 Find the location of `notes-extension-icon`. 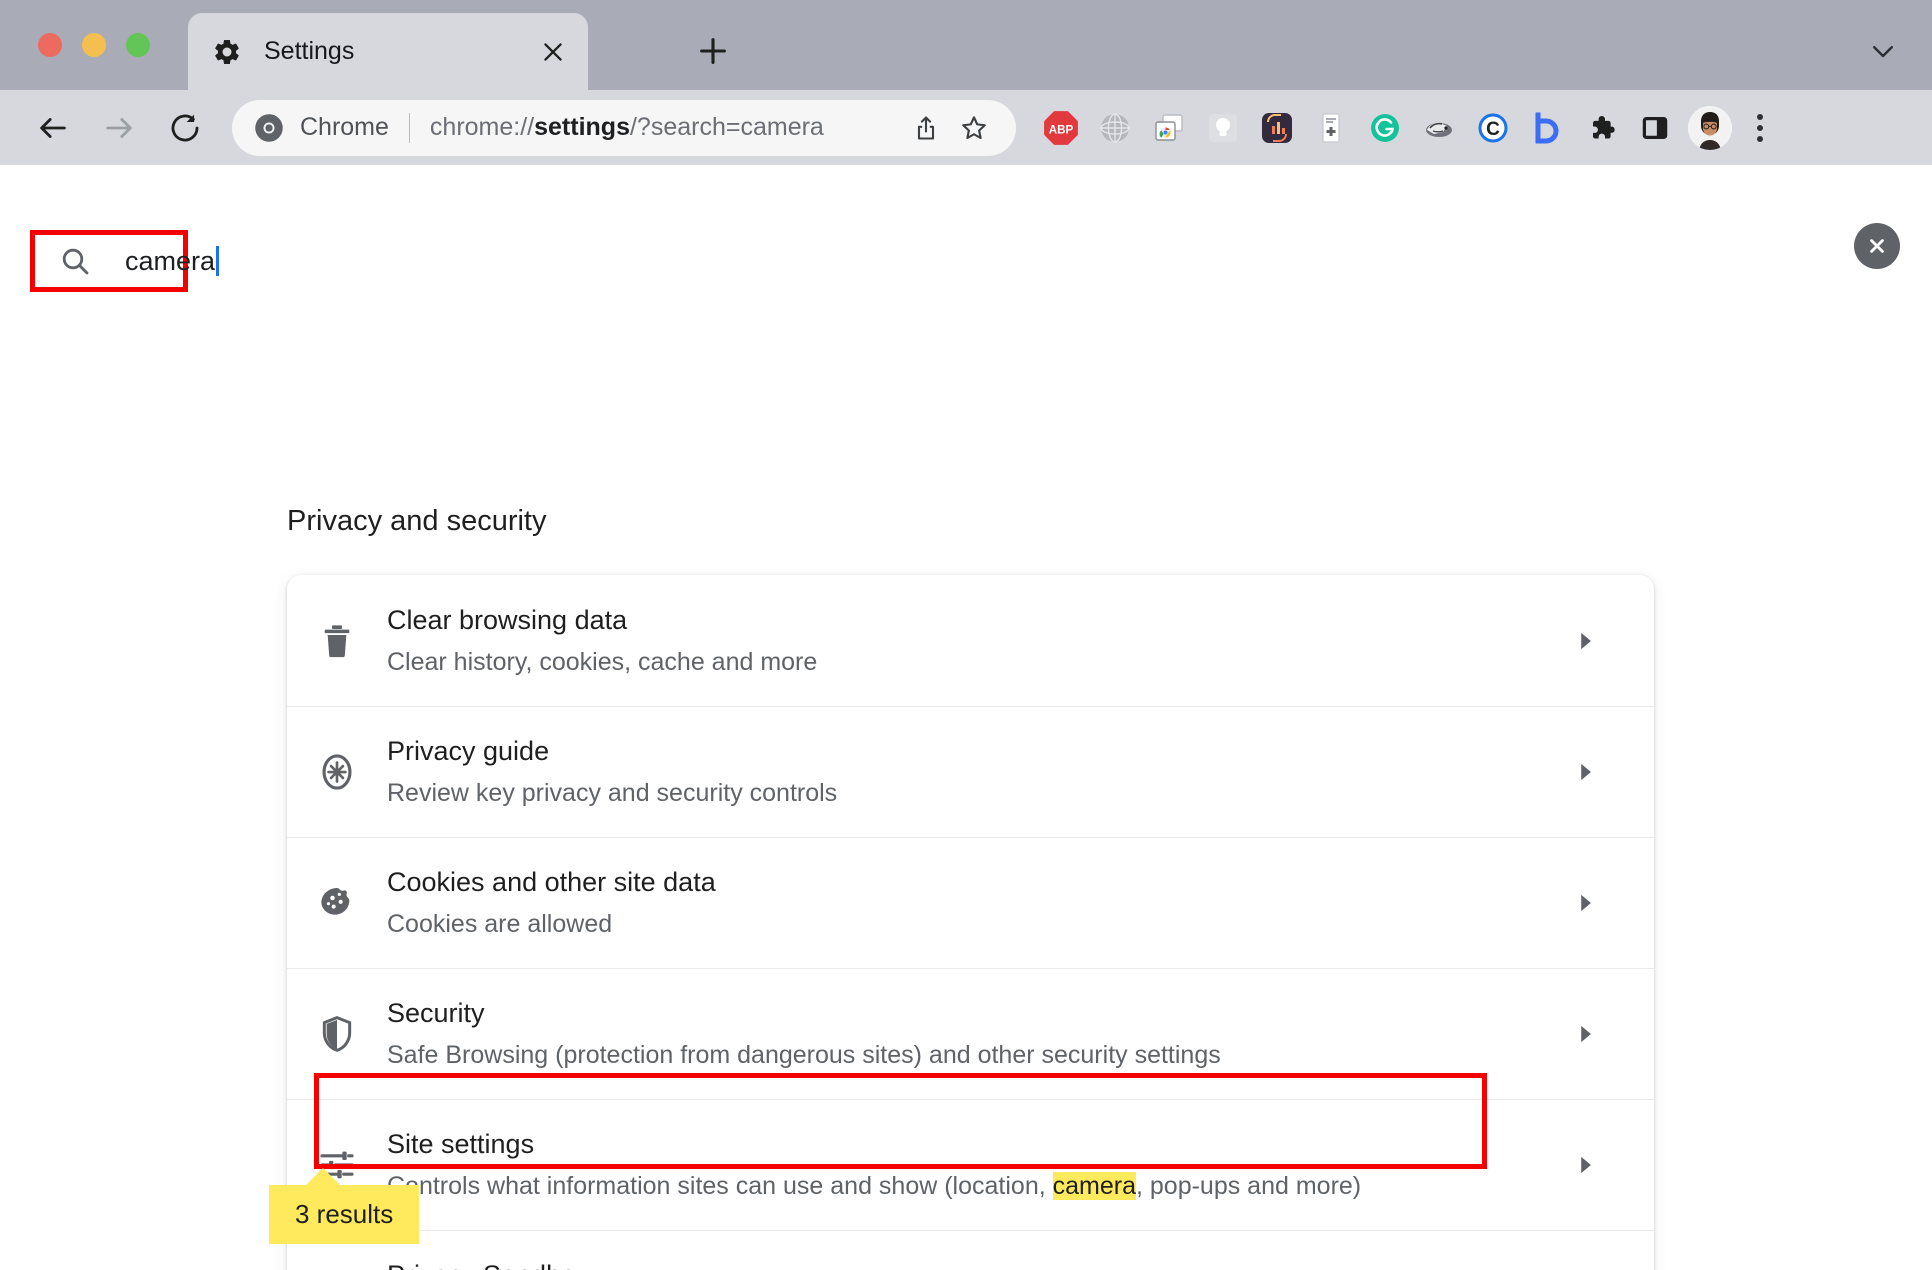

notes-extension-icon is located at coordinates (1331, 128).